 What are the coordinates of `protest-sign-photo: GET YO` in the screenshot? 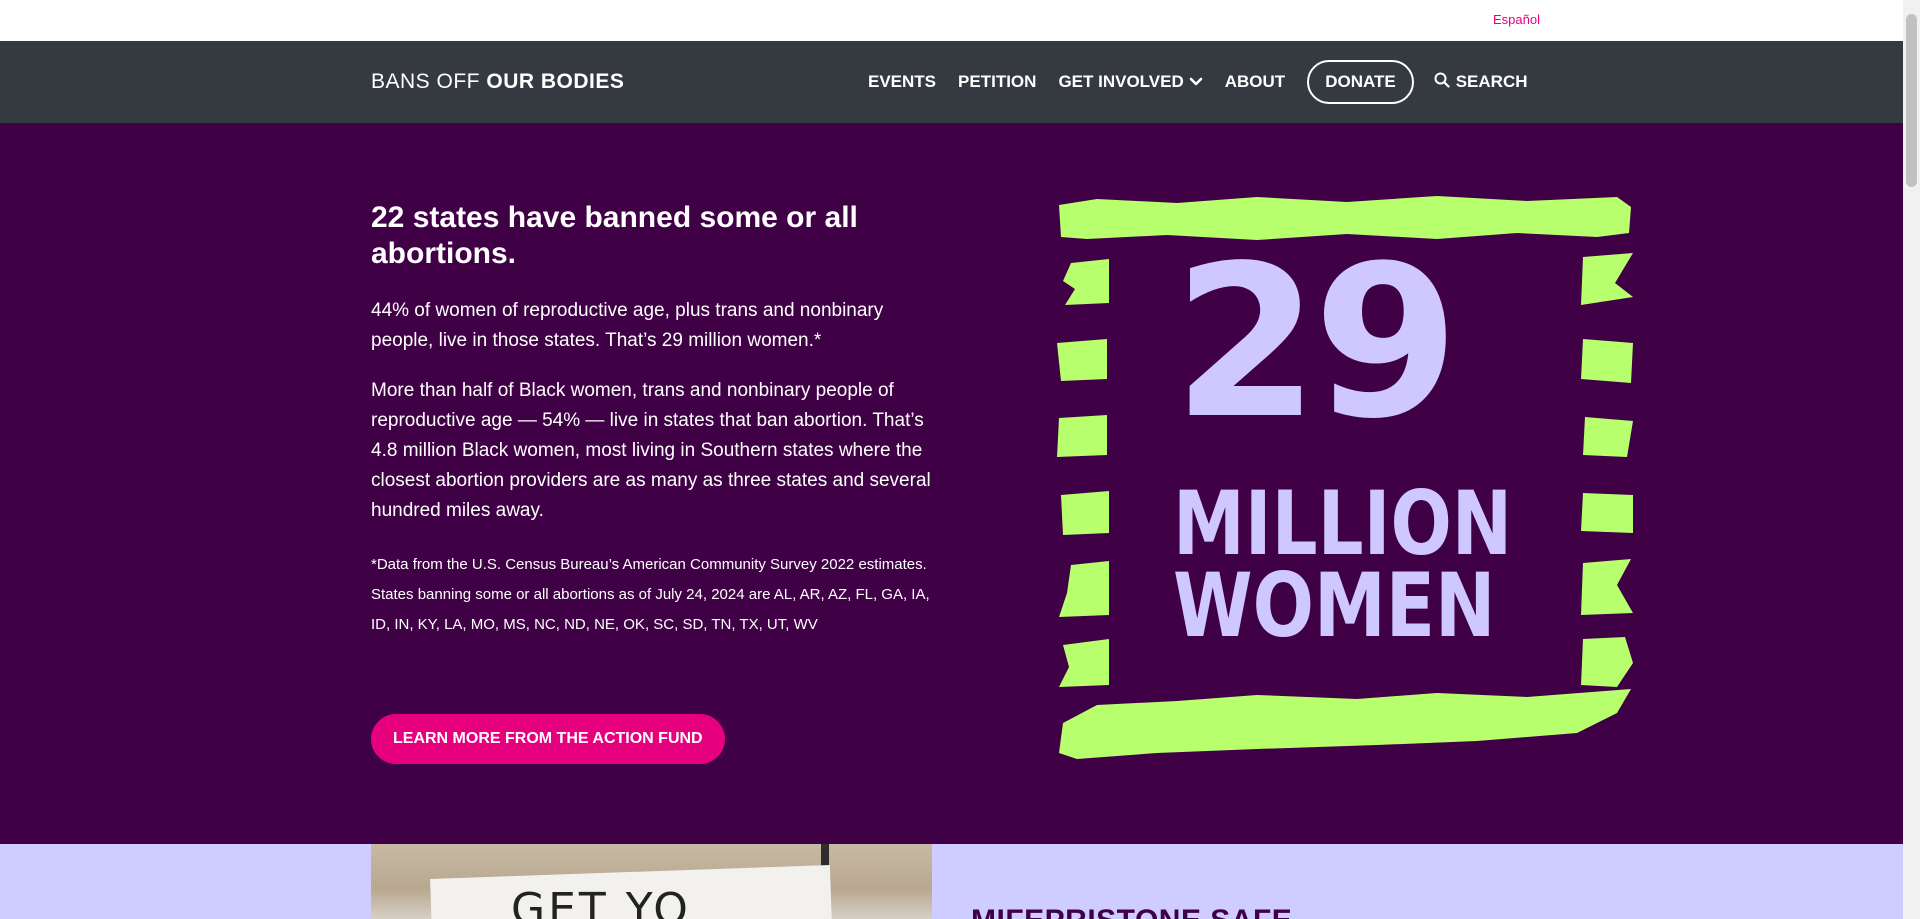 It's located at (651, 881).